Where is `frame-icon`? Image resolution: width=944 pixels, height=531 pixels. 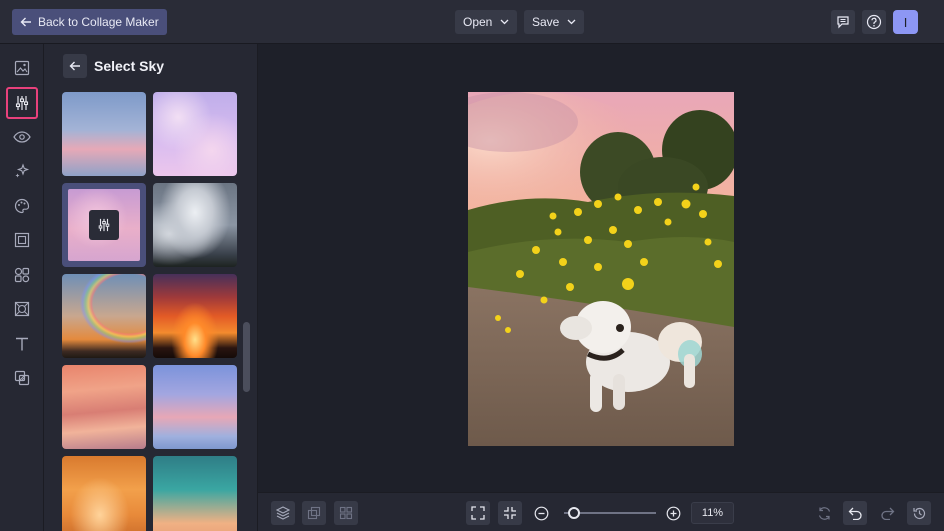
frame-icon is located at coordinates (22, 240).